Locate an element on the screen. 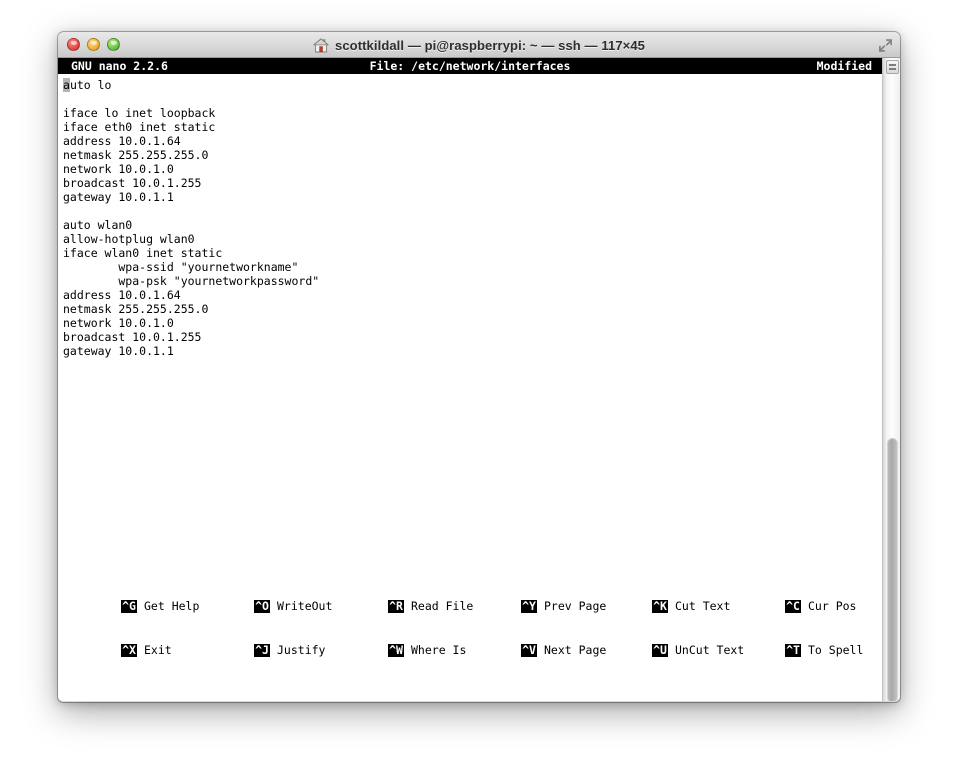 Image resolution: width=958 pixels, height=774 pixels. shortcut-label: Where Is is located at coordinates (439, 649).